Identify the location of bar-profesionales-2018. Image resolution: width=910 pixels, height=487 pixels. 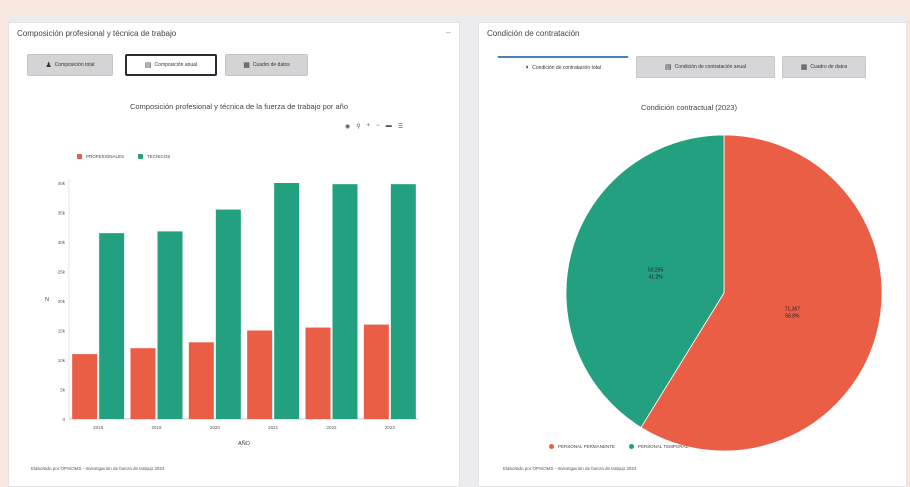
(85, 386).